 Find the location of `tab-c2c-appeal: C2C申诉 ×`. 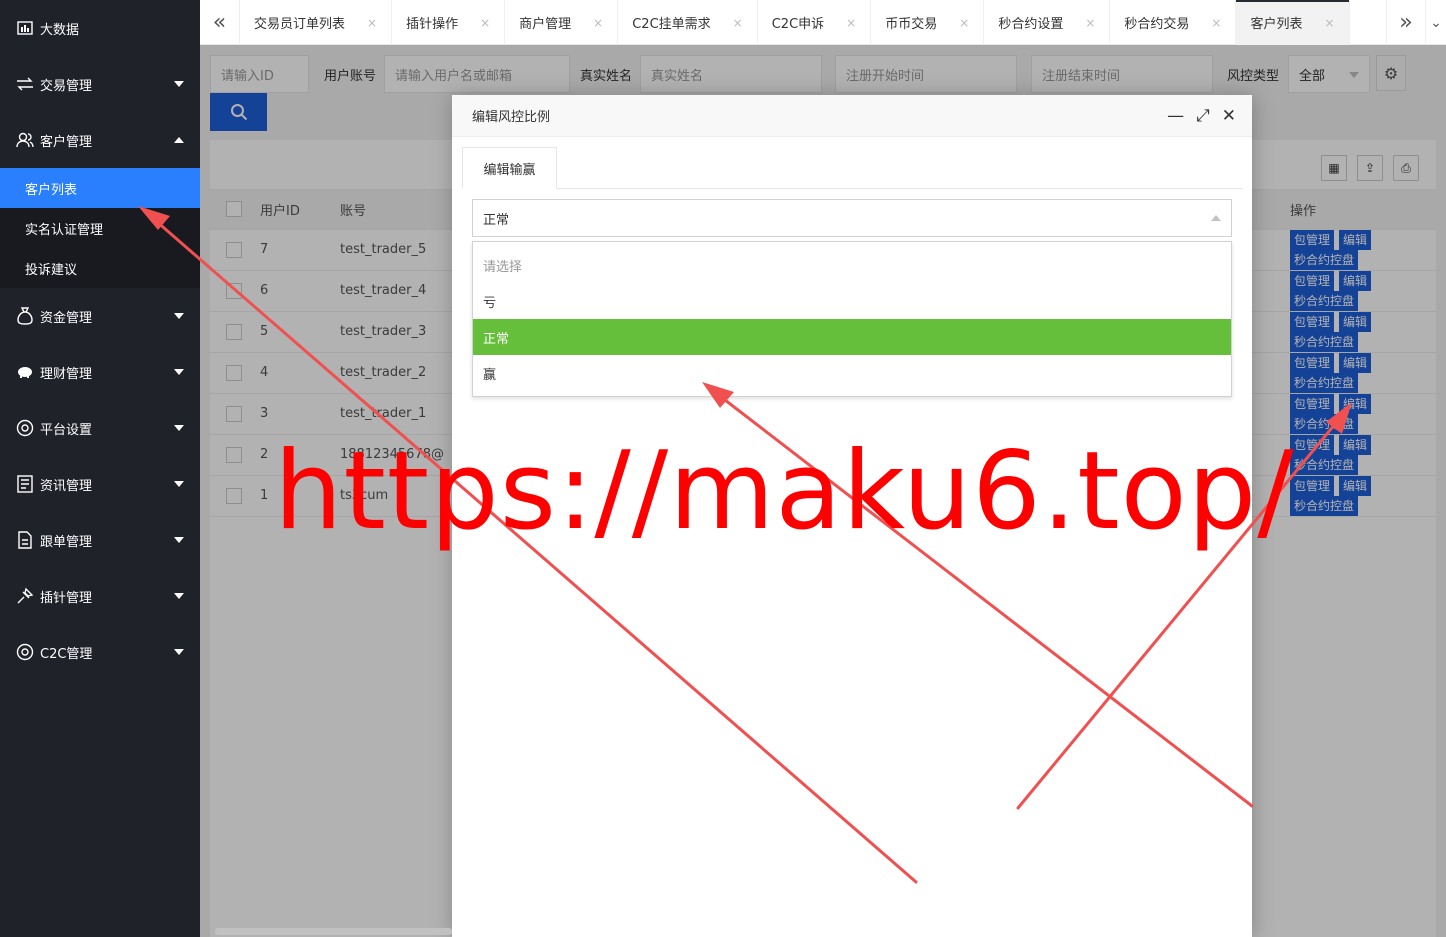

tab-c2c-appeal: C2C申诉 × is located at coordinates (815, 22).